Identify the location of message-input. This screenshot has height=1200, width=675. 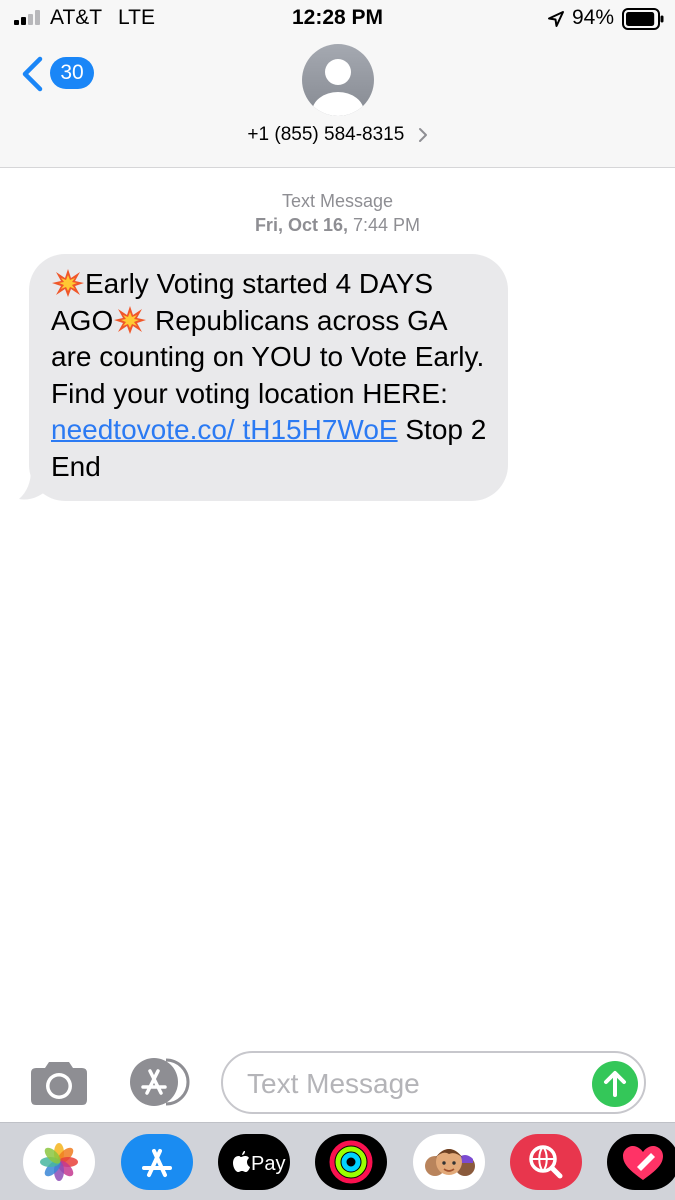
(412, 1084).